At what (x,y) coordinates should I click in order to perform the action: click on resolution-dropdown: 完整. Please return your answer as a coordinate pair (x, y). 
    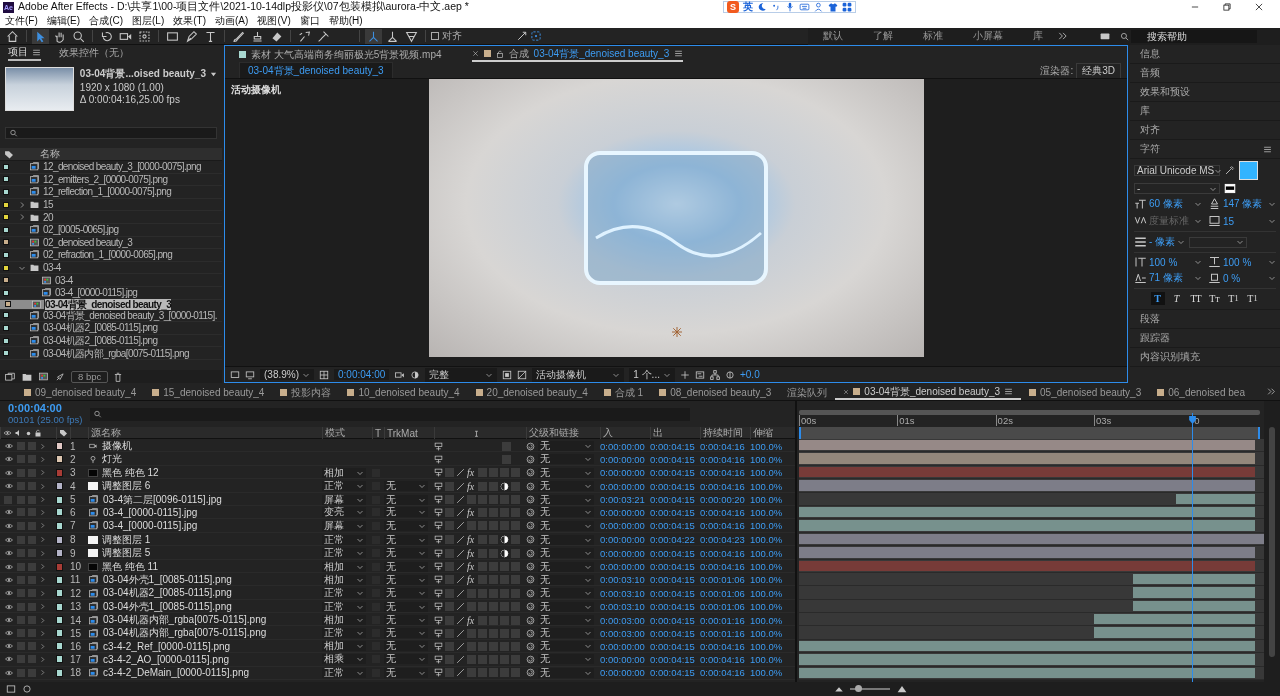
    Looking at the image, I should click on (461, 374).